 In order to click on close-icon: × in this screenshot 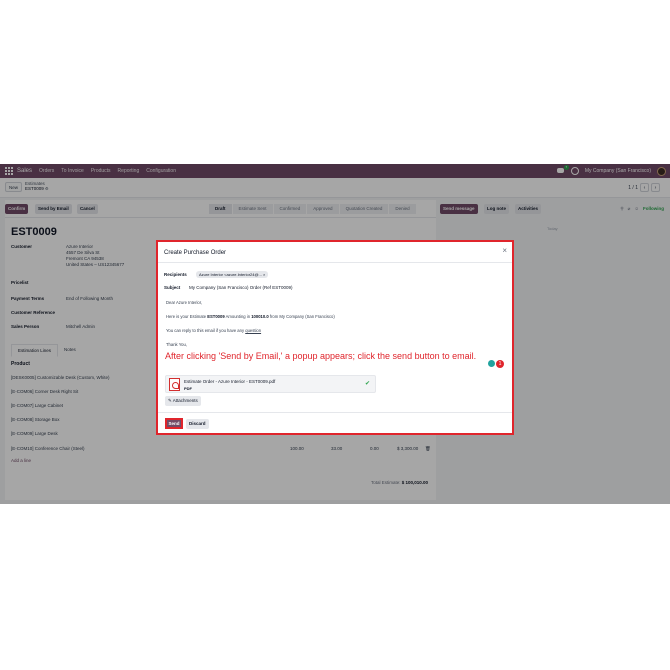, I will do `click(504, 251)`.